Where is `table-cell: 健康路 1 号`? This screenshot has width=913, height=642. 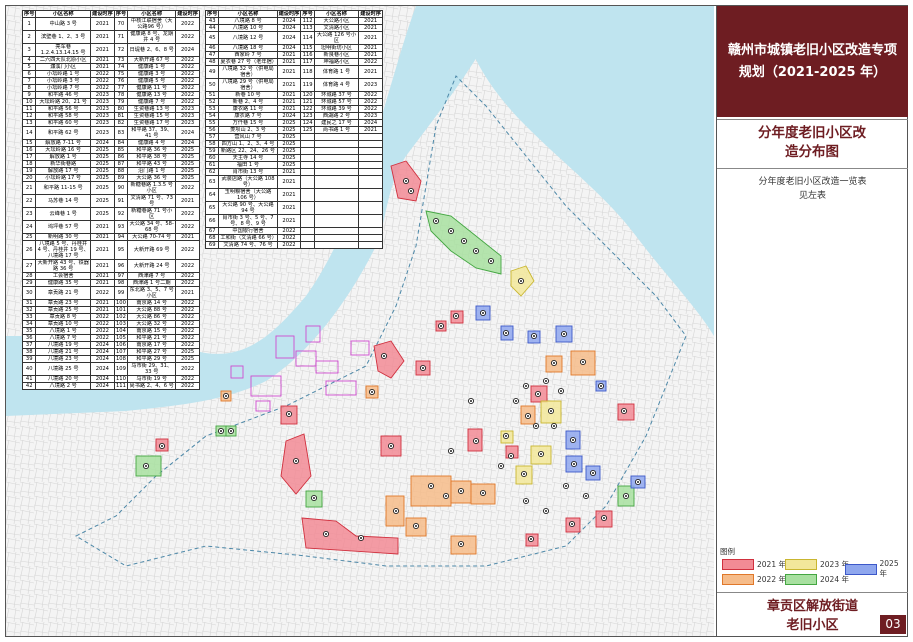
table-cell: 健康路 1 号 is located at coordinates (152, 67).